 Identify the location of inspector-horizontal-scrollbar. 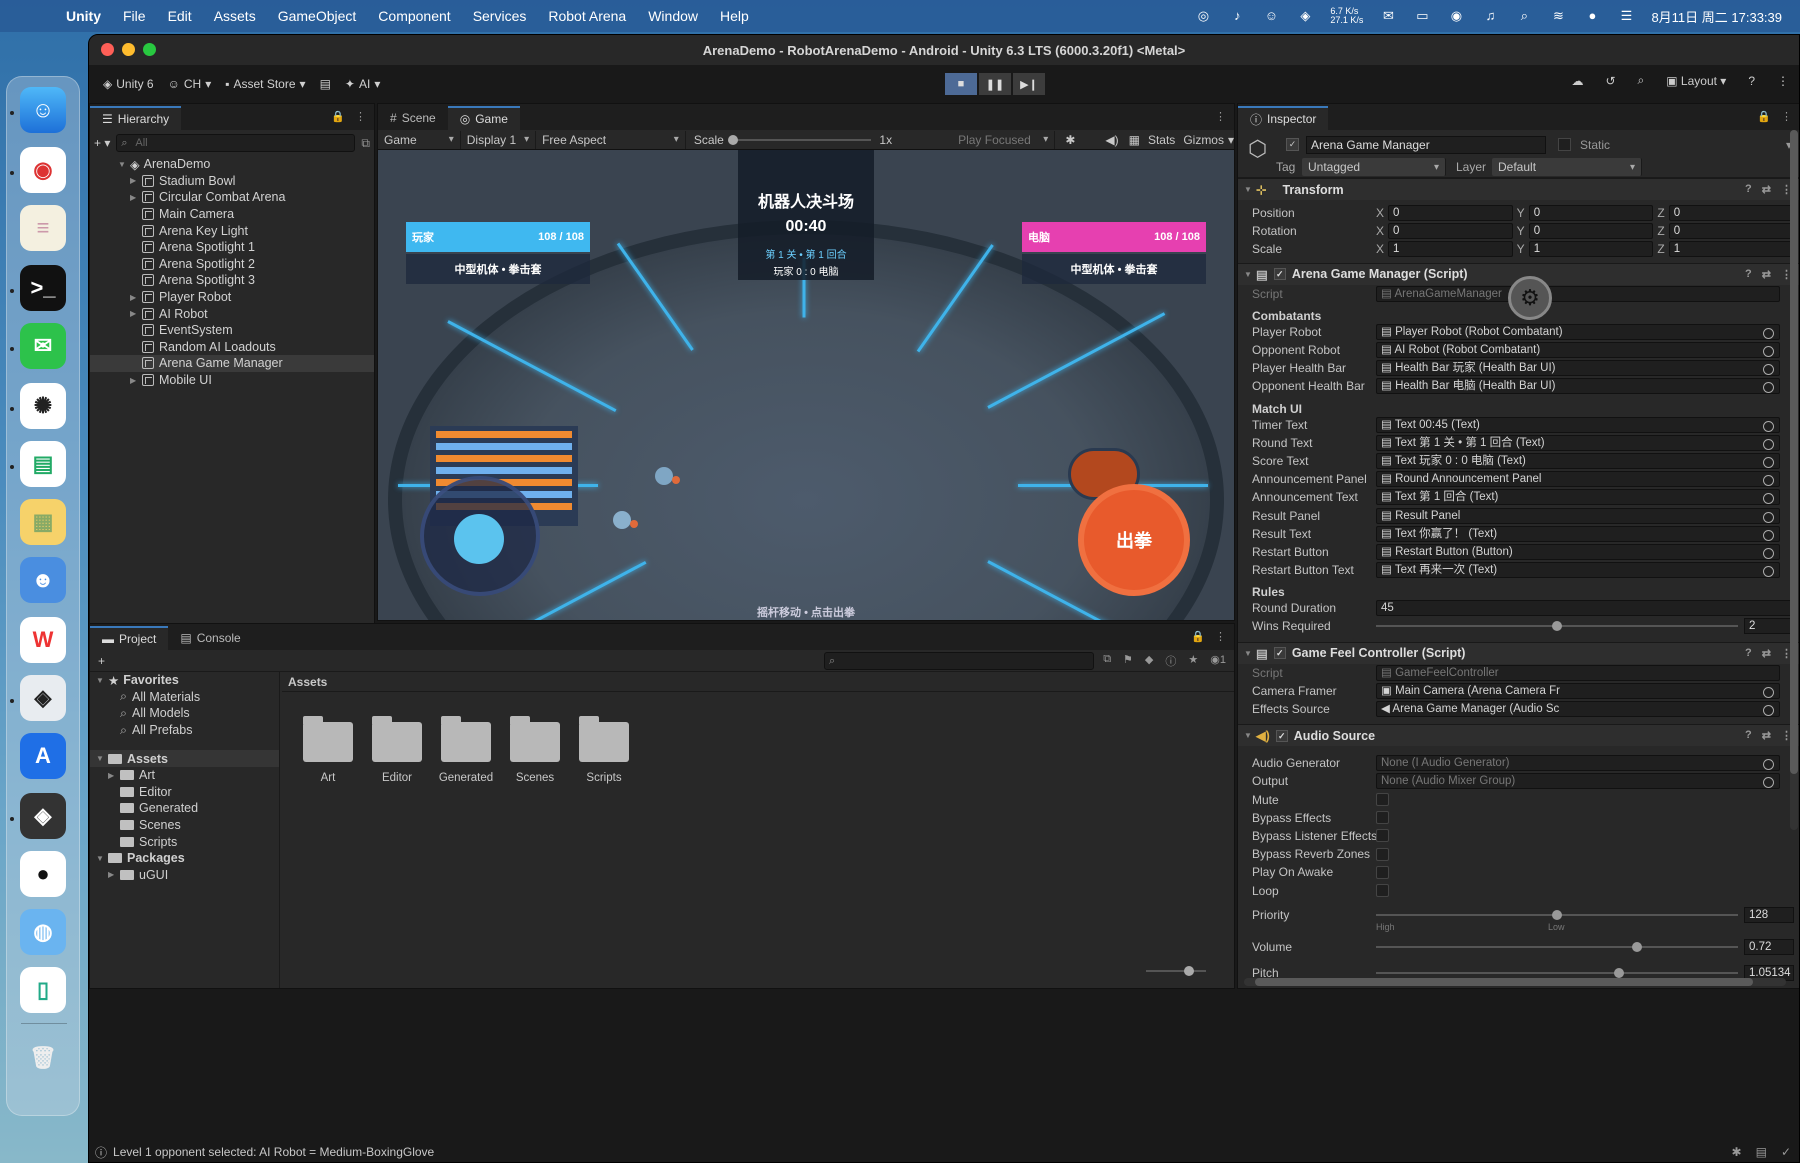
(1515, 982).